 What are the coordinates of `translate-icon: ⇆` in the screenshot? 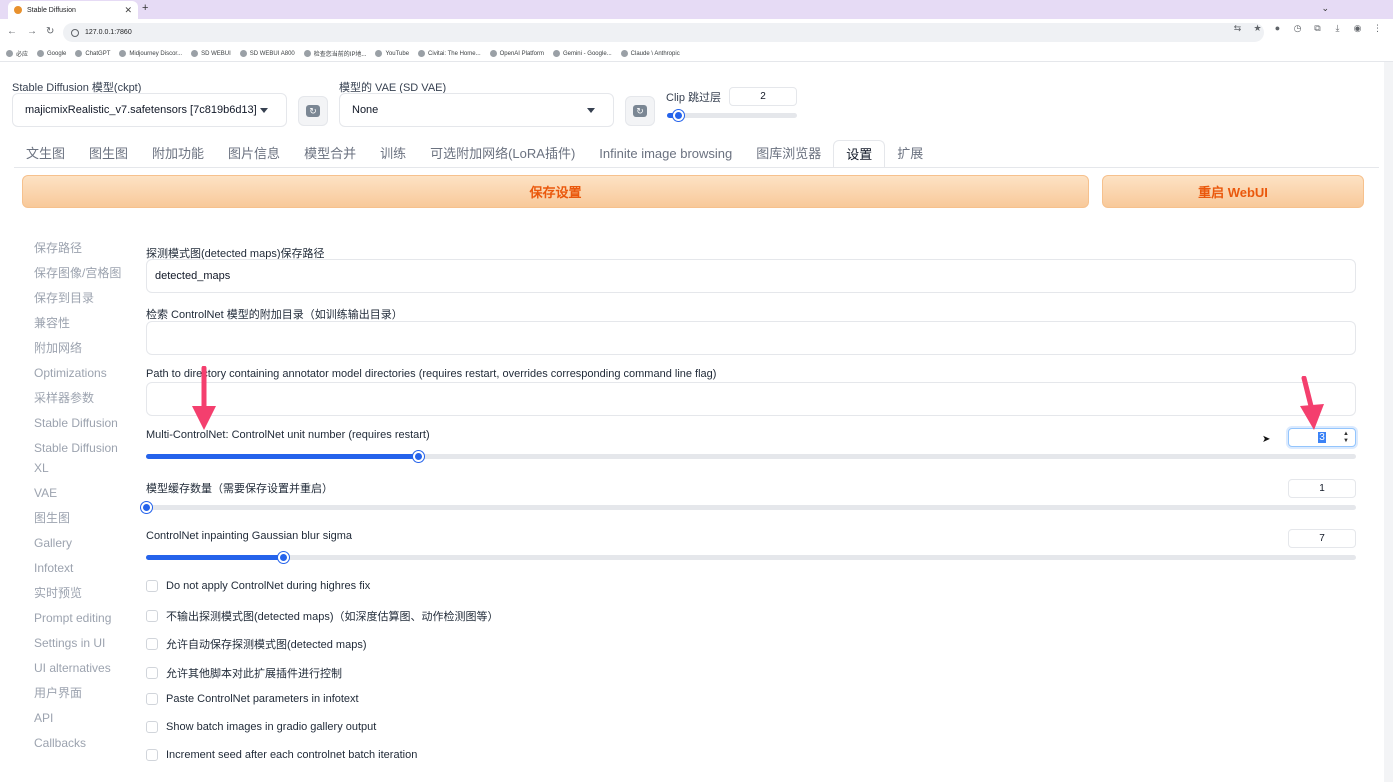 It's located at (1237, 28).